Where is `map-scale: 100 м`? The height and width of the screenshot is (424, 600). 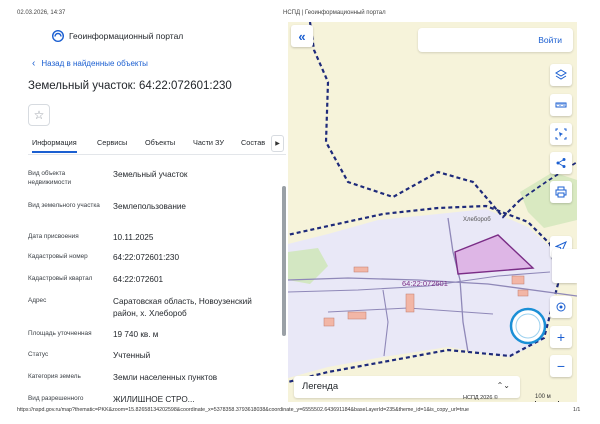 map-scale: 100 м is located at coordinates (547, 398).